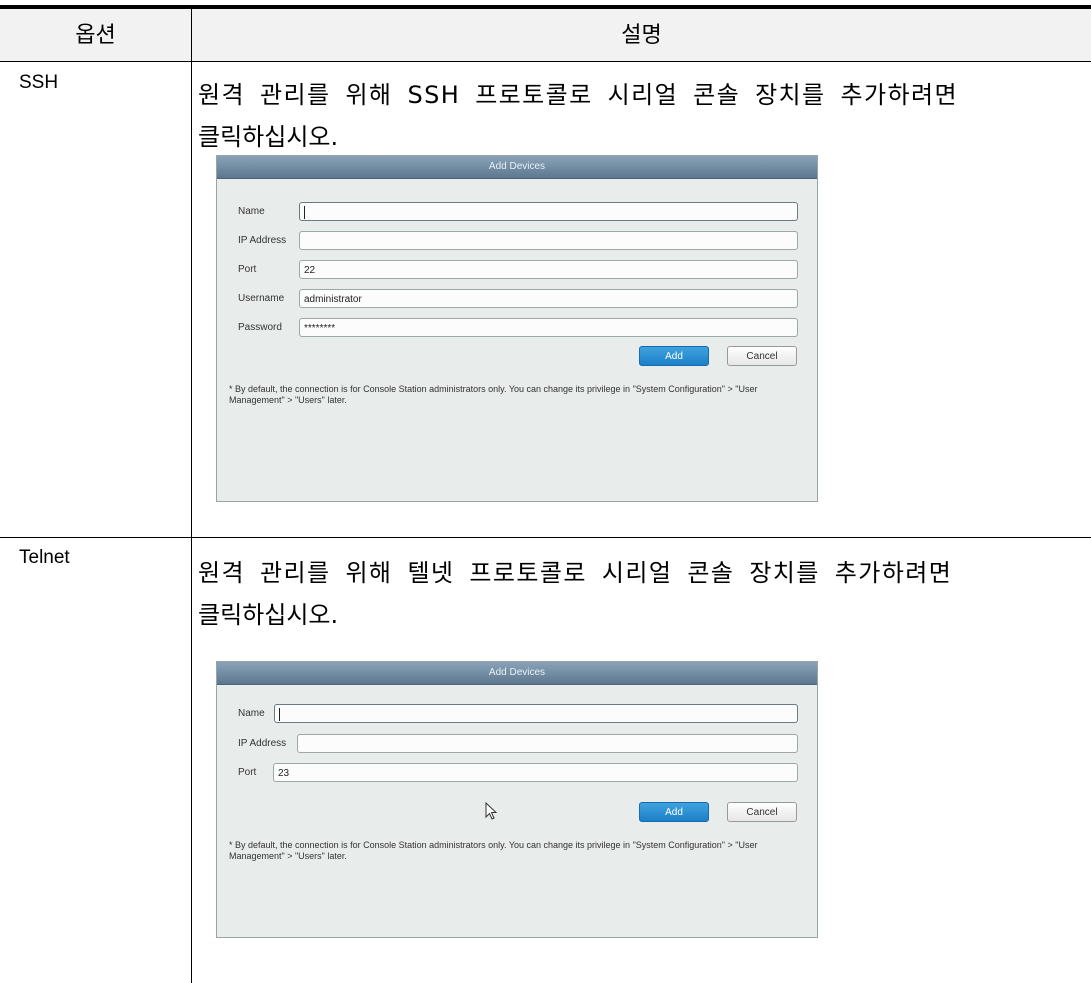  Describe the element at coordinates (261, 298) in the screenshot. I see `username-label: Username` at that location.